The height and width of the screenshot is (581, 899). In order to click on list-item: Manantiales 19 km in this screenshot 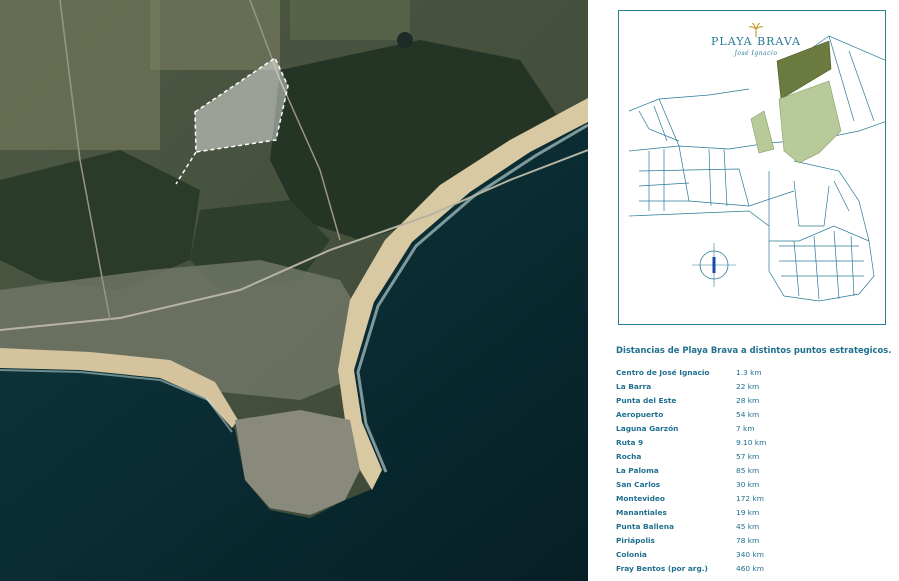, I will do `click(751, 513)`.